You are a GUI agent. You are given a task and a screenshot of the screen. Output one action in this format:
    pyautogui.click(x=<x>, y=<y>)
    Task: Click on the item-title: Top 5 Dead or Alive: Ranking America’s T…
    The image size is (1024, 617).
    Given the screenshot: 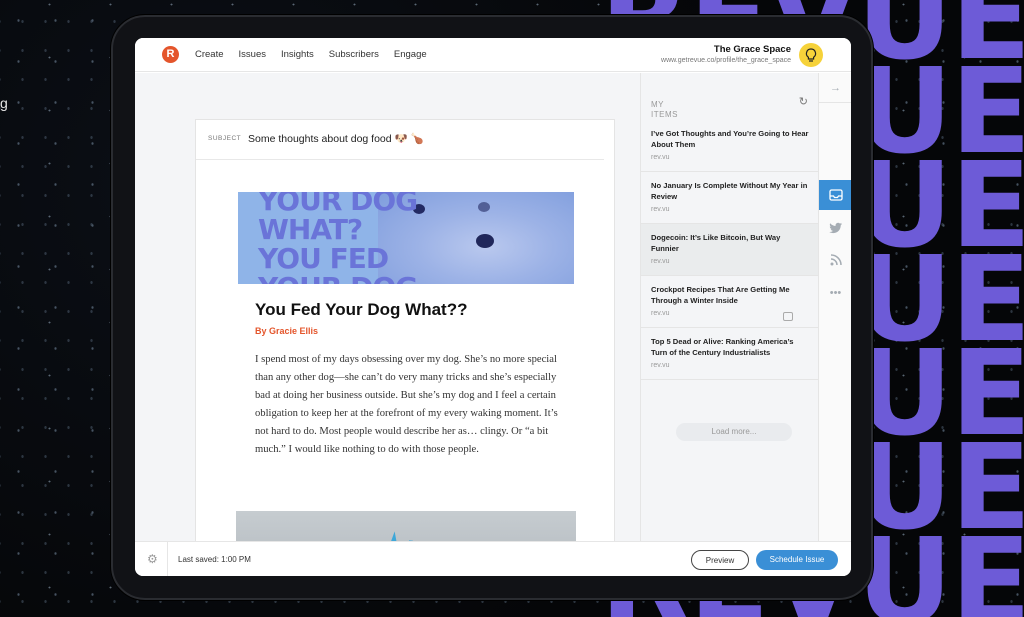 What is the action you would take?
    pyautogui.click(x=722, y=347)
    